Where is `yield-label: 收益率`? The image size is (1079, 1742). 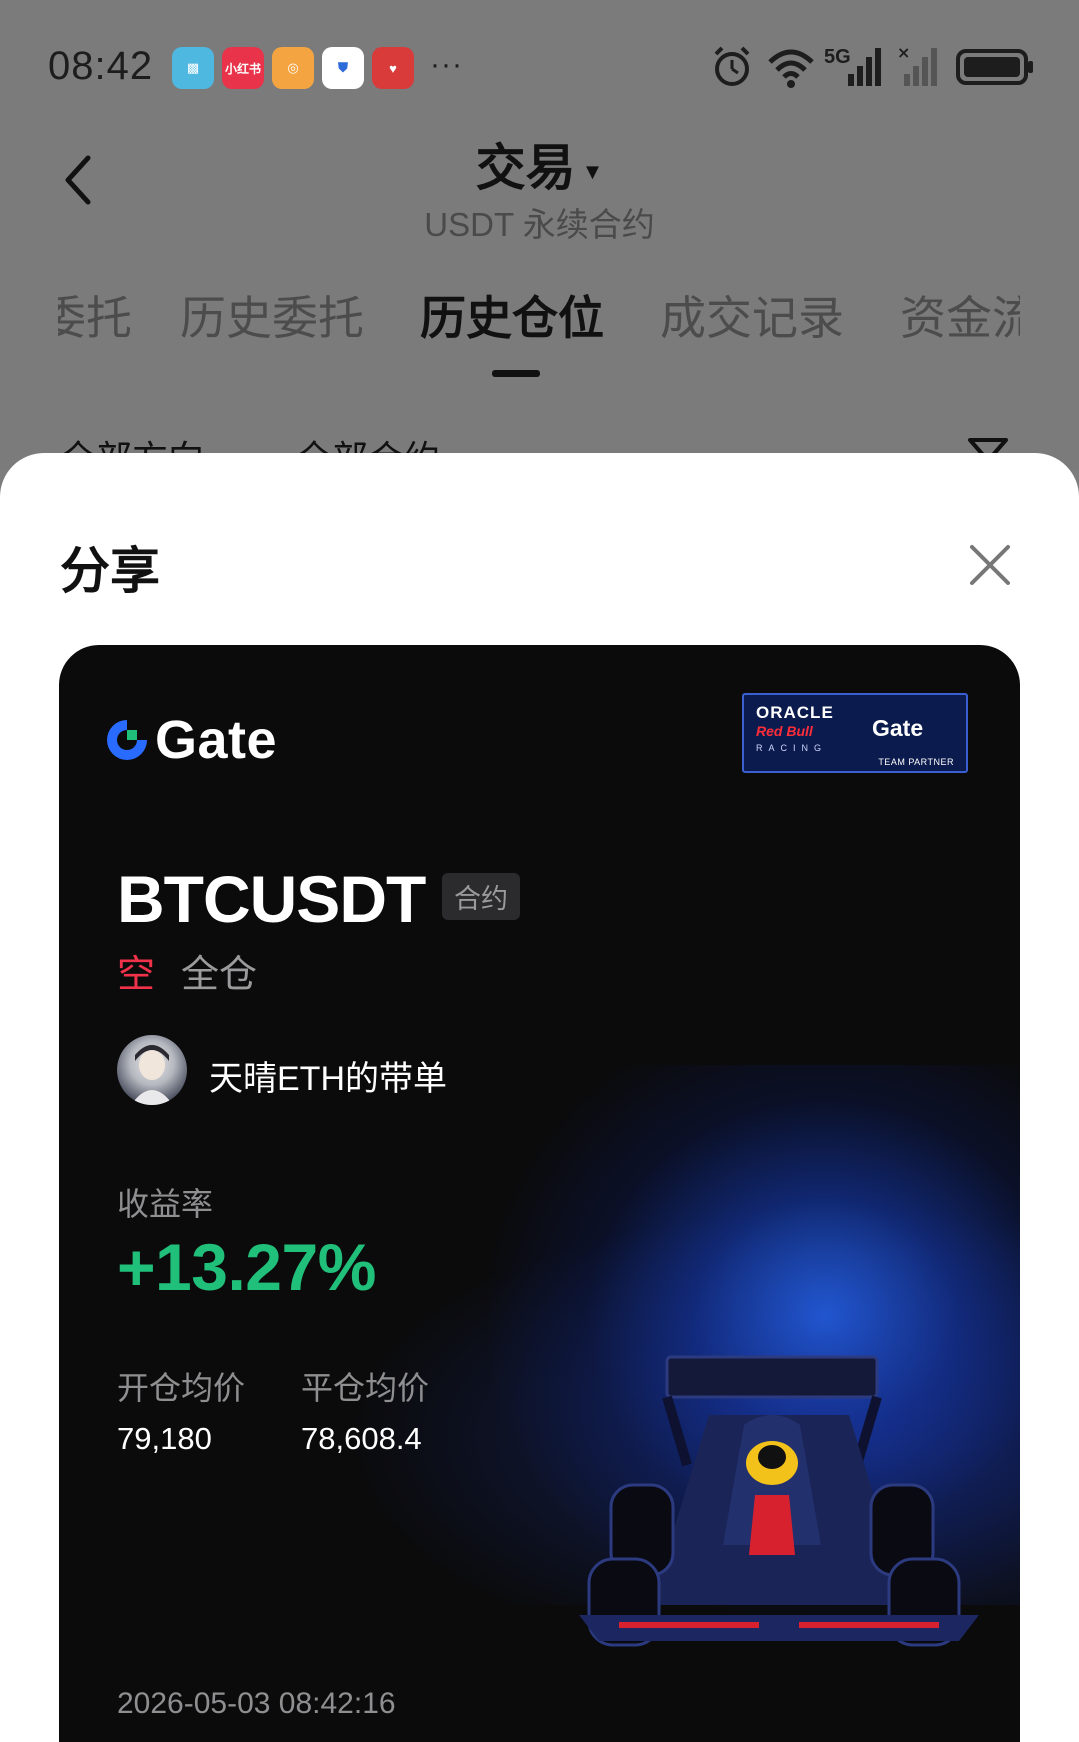
yield-label: 收益率 is located at coordinates (165, 1204).